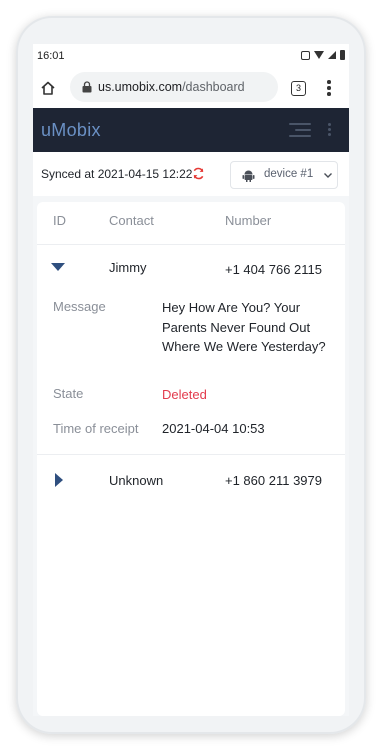 The height and width of the screenshot is (750, 382). Describe the element at coordinates (273, 480) in the screenshot. I see `contact-number: +1 860 211 3979` at that location.